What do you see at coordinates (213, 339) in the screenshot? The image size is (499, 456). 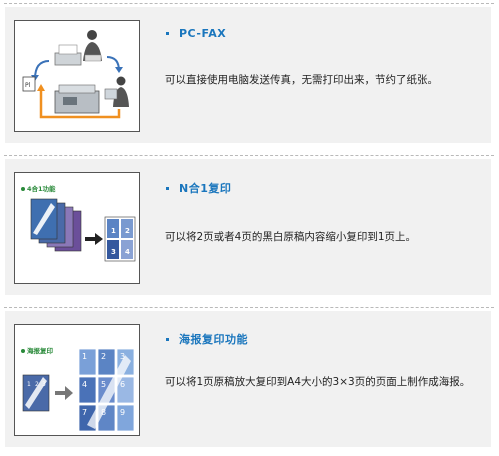 I see `feature-title-text: 海报复印功能` at bounding box center [213, 339].